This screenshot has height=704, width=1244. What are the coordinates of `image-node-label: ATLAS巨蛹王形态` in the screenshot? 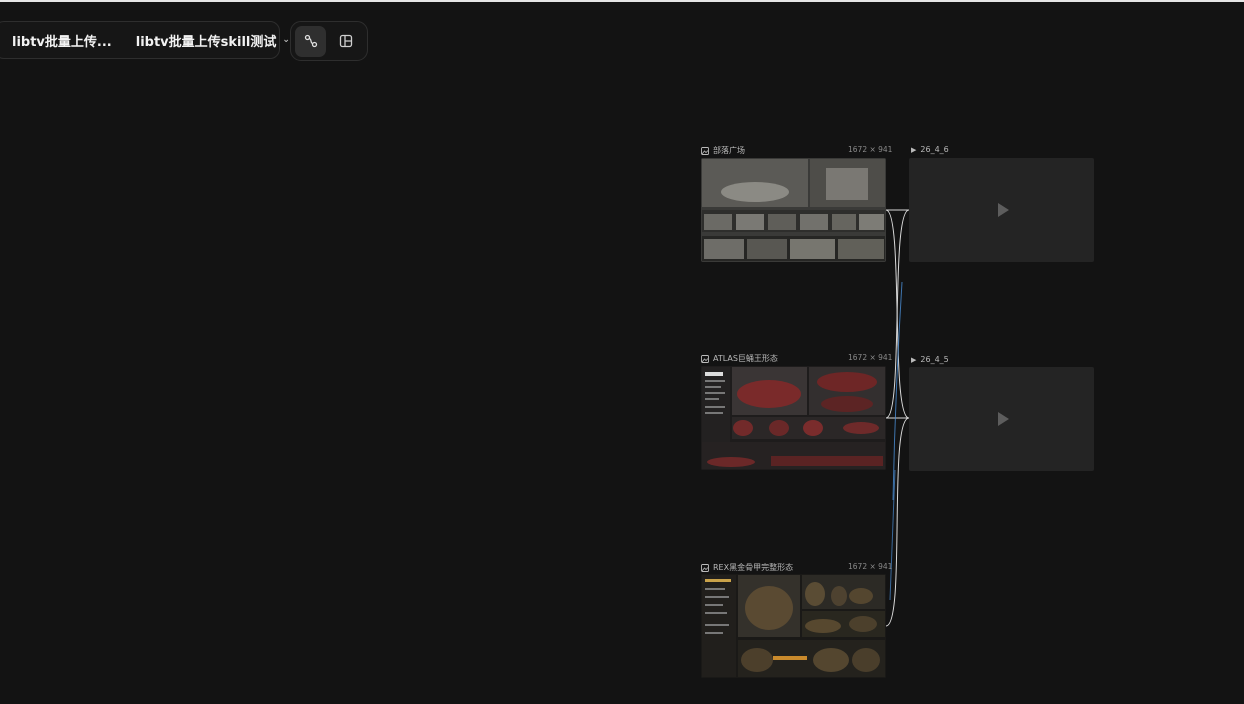 It's located at (739, 358).